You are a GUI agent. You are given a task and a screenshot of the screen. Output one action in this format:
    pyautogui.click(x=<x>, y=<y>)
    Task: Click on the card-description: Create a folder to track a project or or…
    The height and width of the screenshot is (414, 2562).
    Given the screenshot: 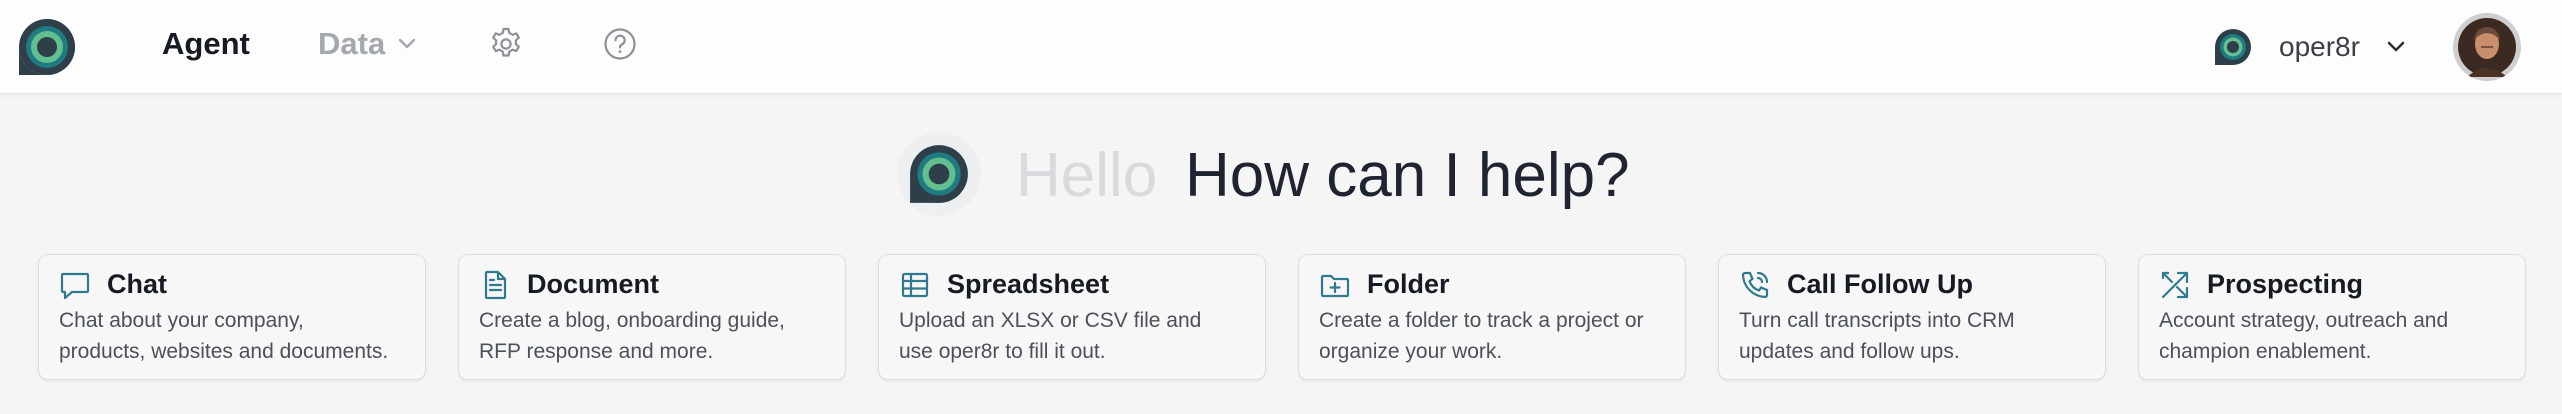 What is the action you would take?
    pyautogui.click(x=1497, y=336)
    